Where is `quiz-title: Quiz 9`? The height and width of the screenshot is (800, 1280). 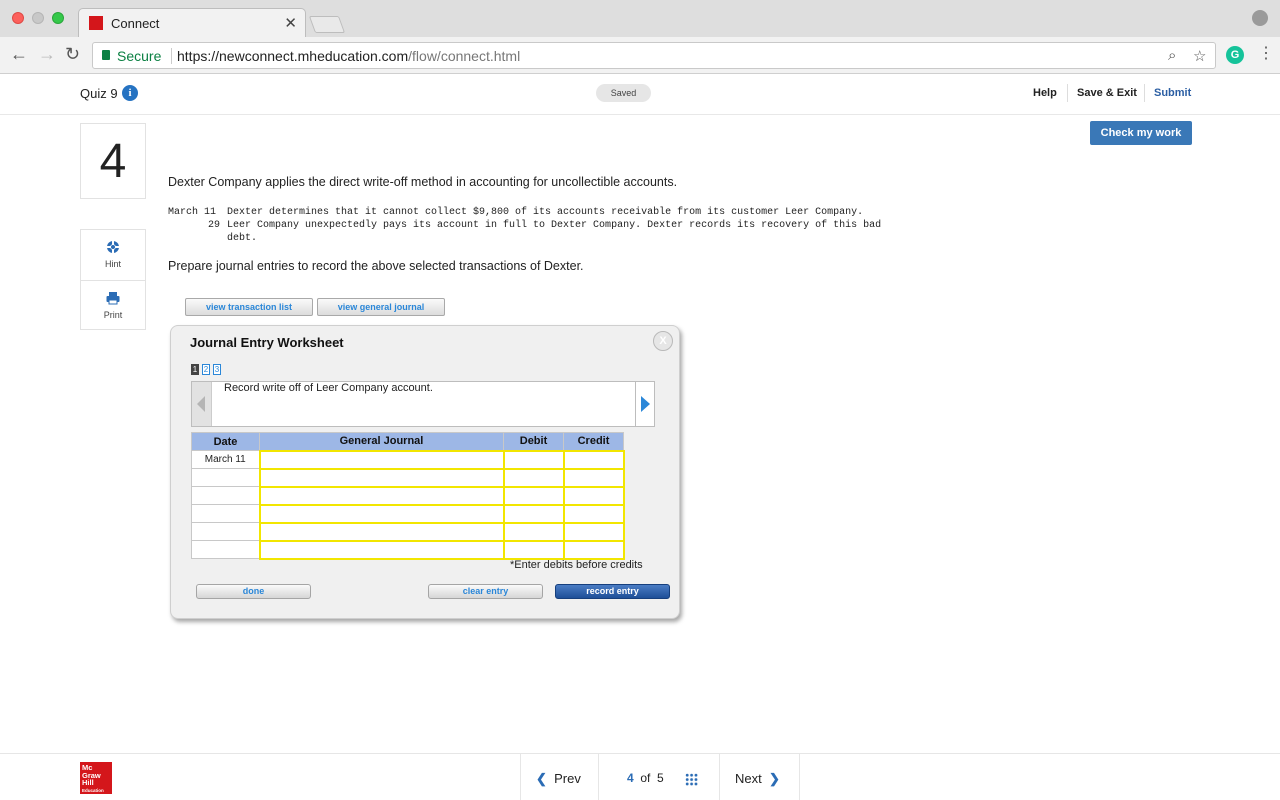
quiz-title: Quiz 9 is located at coordinates (99, 93).